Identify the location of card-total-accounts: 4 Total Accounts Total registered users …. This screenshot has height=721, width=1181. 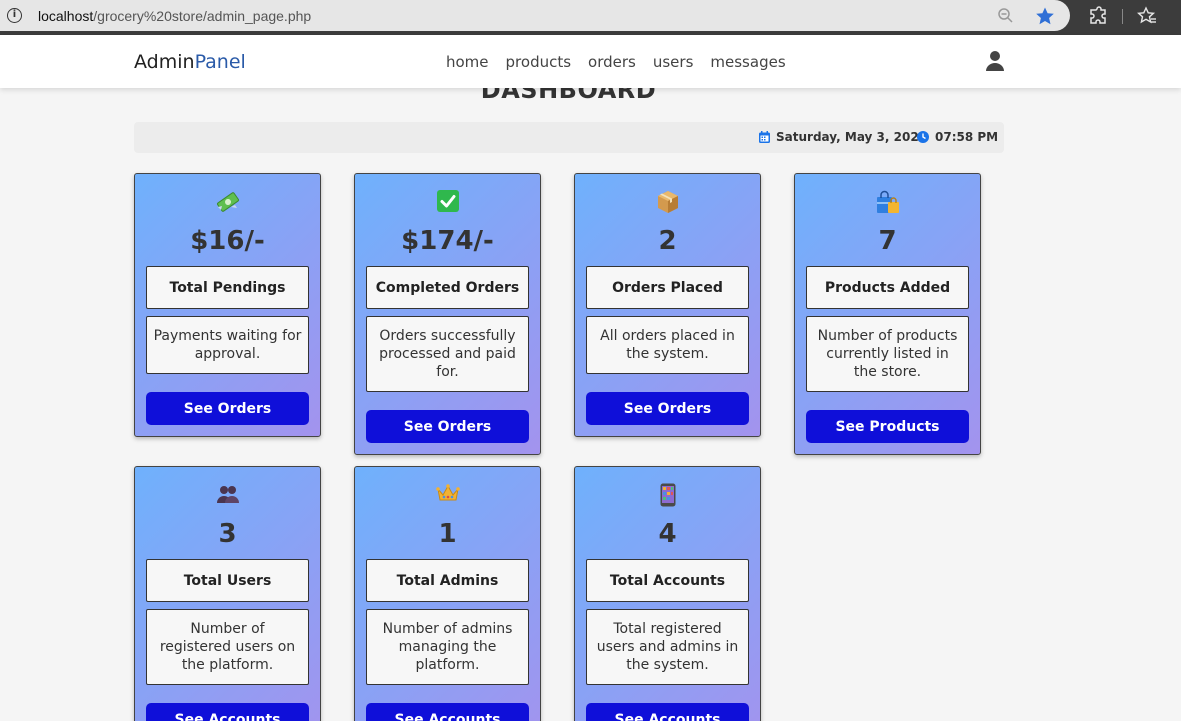
(667, 593).